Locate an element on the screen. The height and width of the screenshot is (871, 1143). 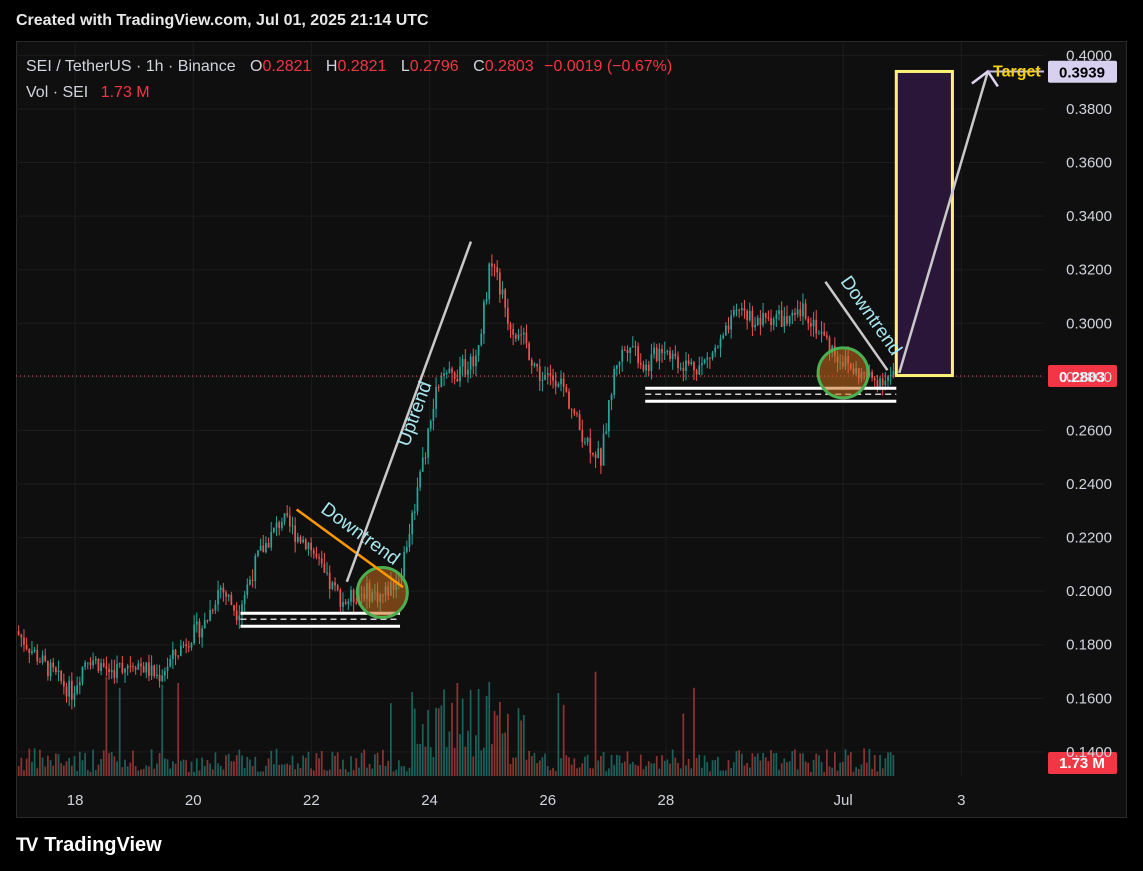
brand-name: TradingView is located at coordinates (103, 845).